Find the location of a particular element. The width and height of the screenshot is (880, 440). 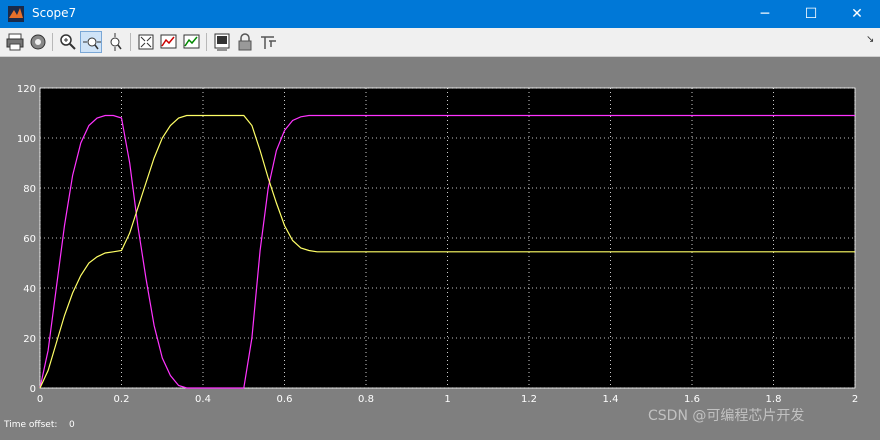

window-title: Scope7 is located at coordinates (54, 13).